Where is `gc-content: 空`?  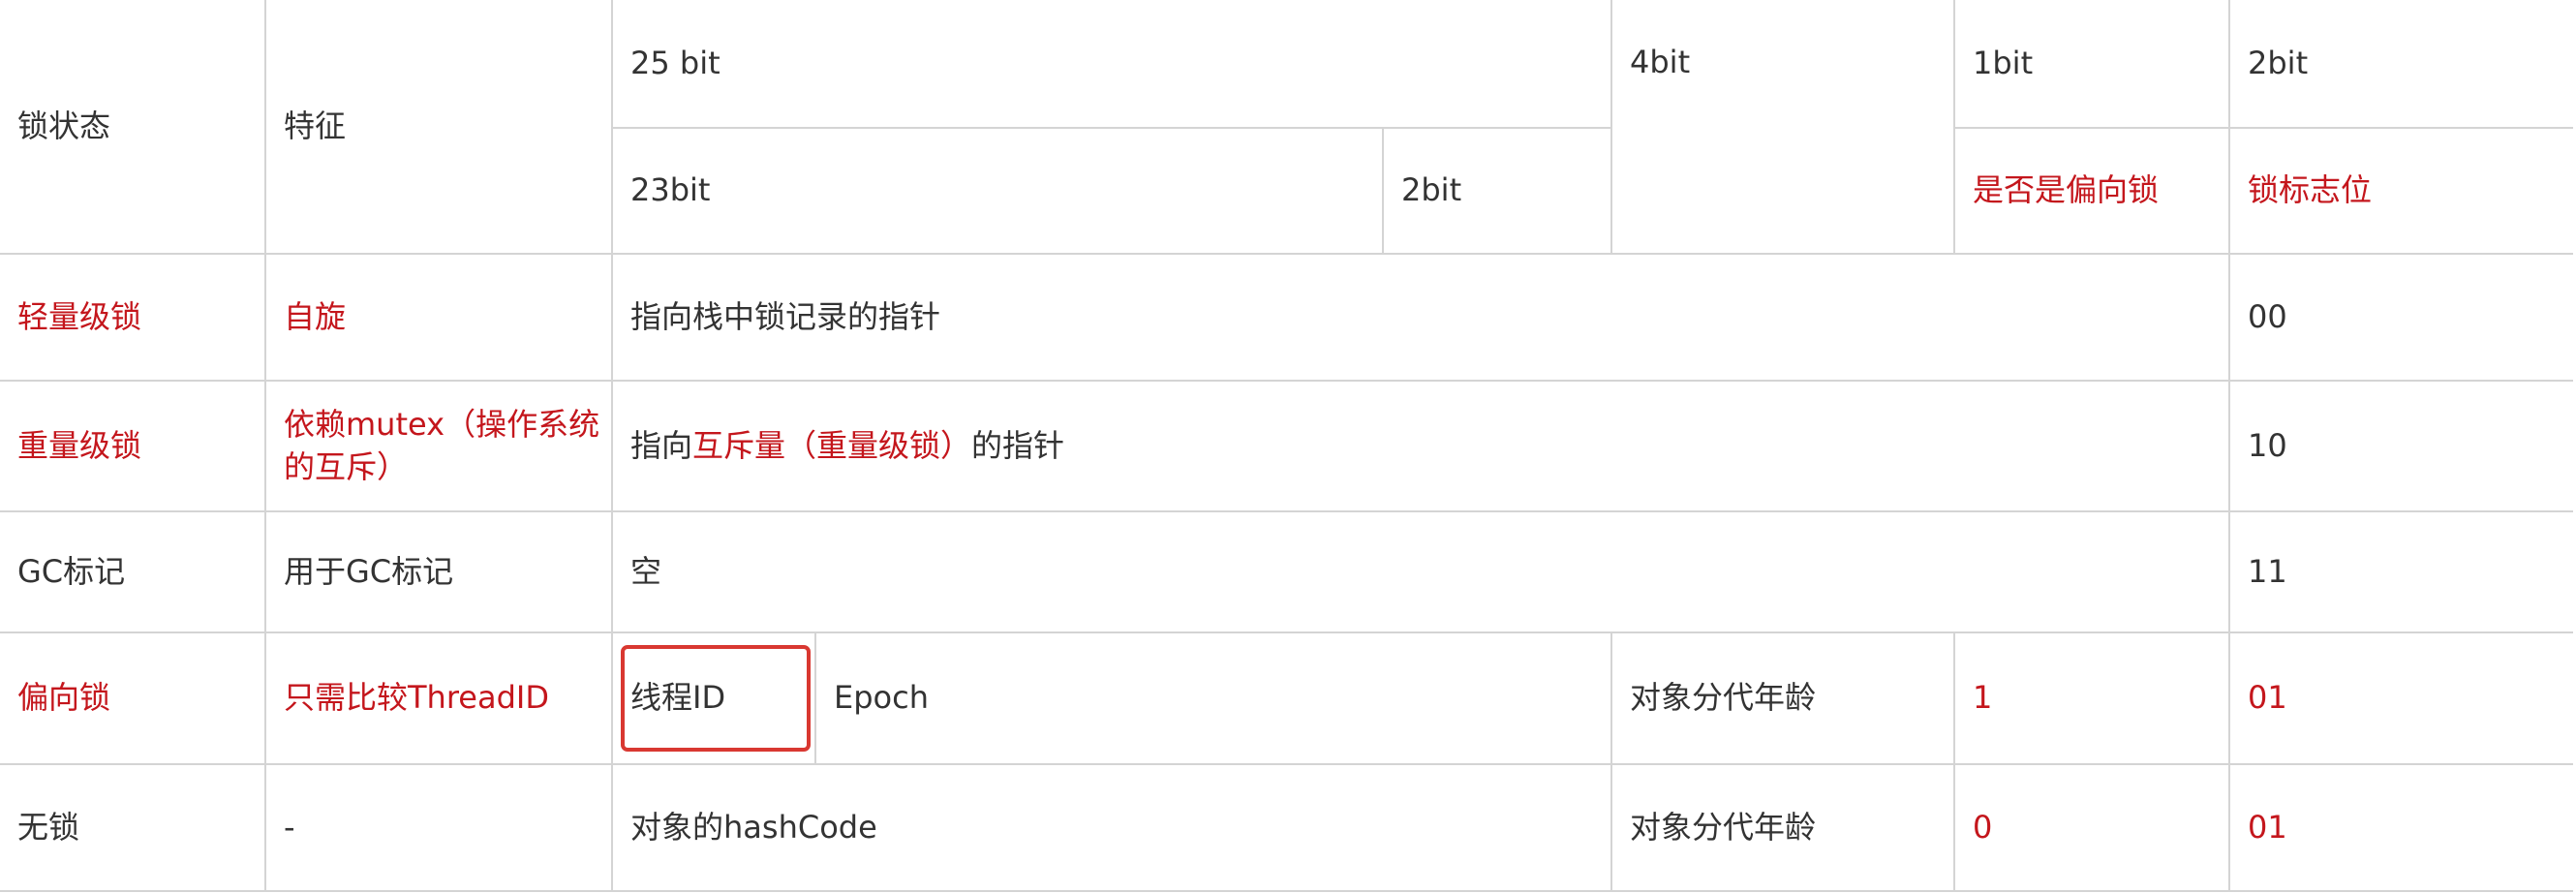
gc-content: 空 is located at coordinates (1420, 571).